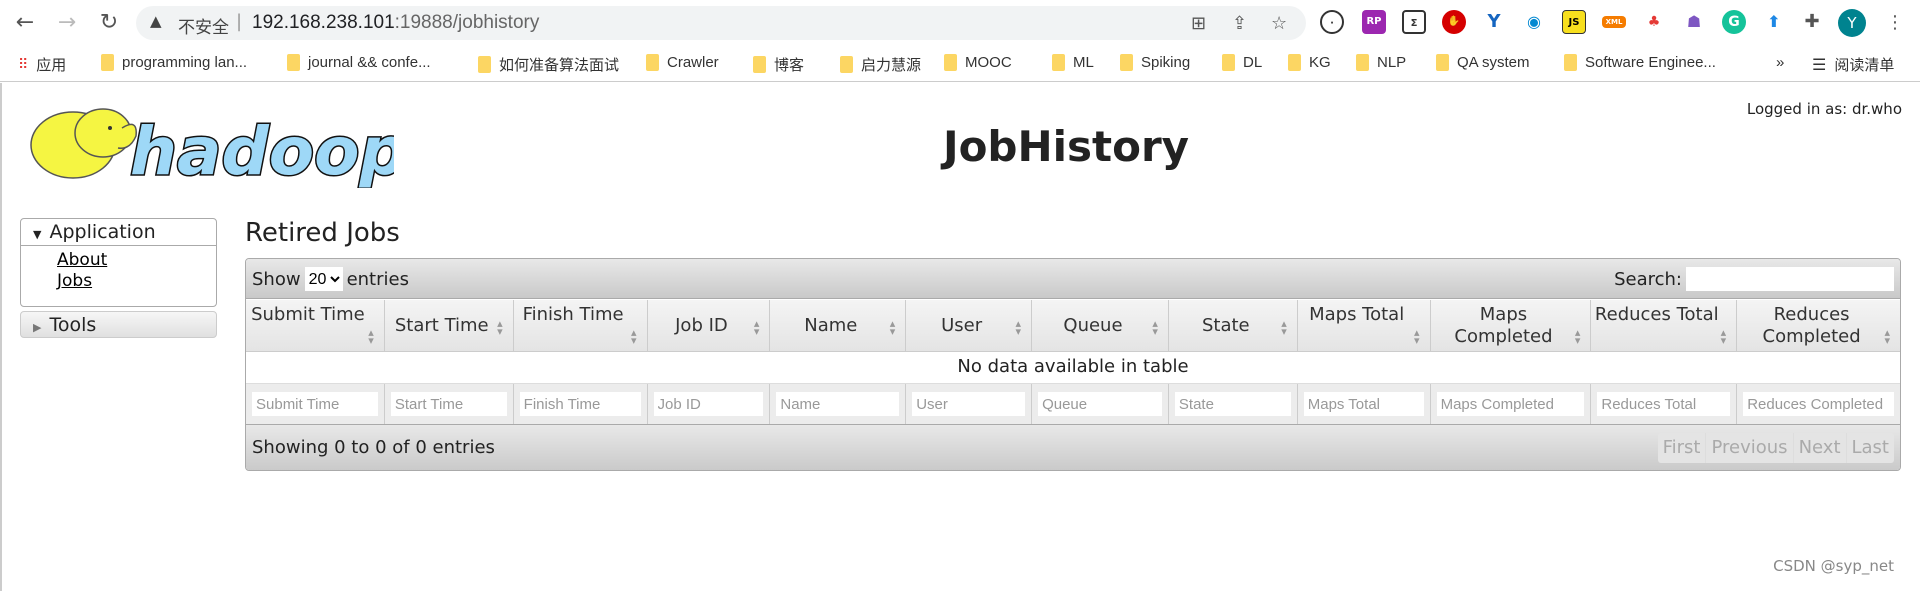 The width and height of the screenshot is (1920, 591). Describe the element at coordinates (1233, 325) in the screenshot. I see `column-header: State ▴ ▾` at that location.